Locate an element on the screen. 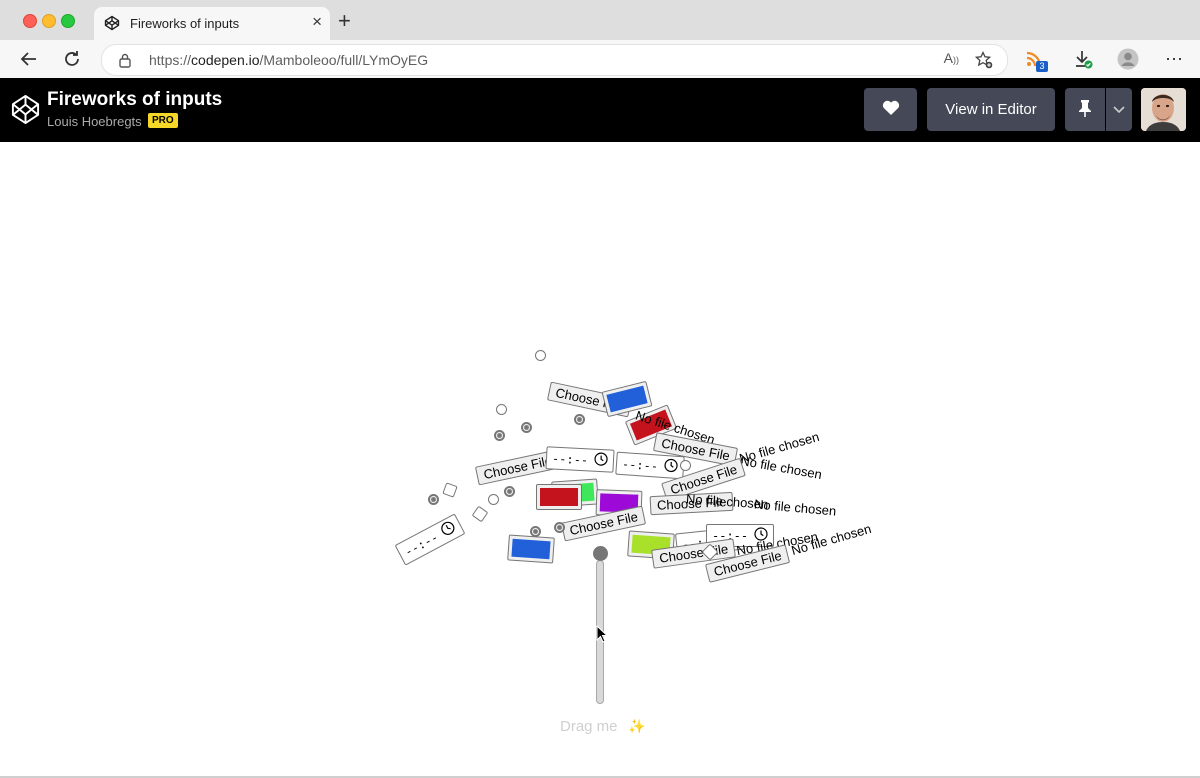 The height and width of the screenshot is (778, 1200). more-options-icon: ⋯ is located at coordinates (1174, 59).